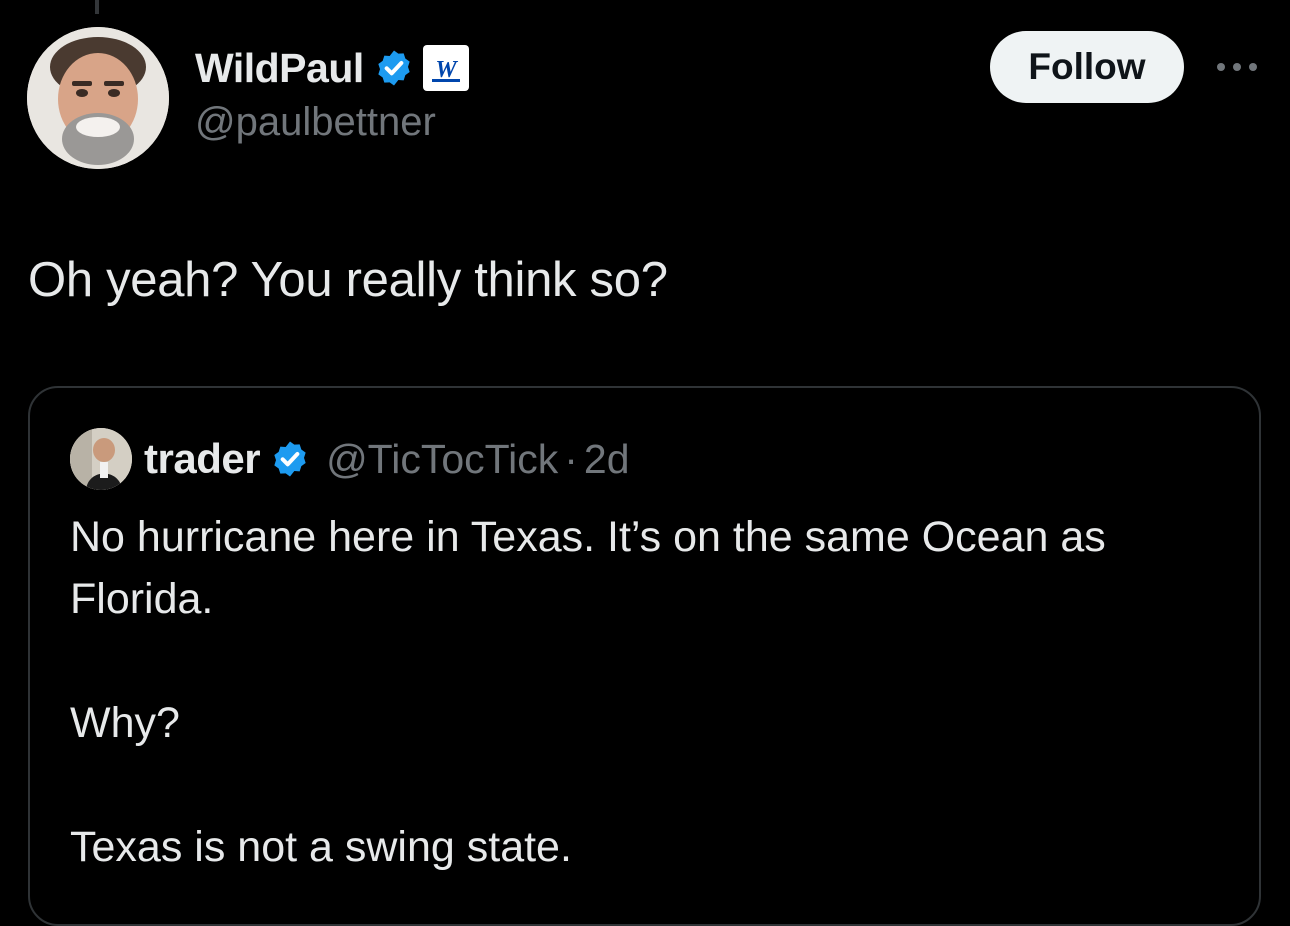 This screenshot has height=926, width=1290. I want to click on quoted-verified-badge-icon, so click(290, 459).